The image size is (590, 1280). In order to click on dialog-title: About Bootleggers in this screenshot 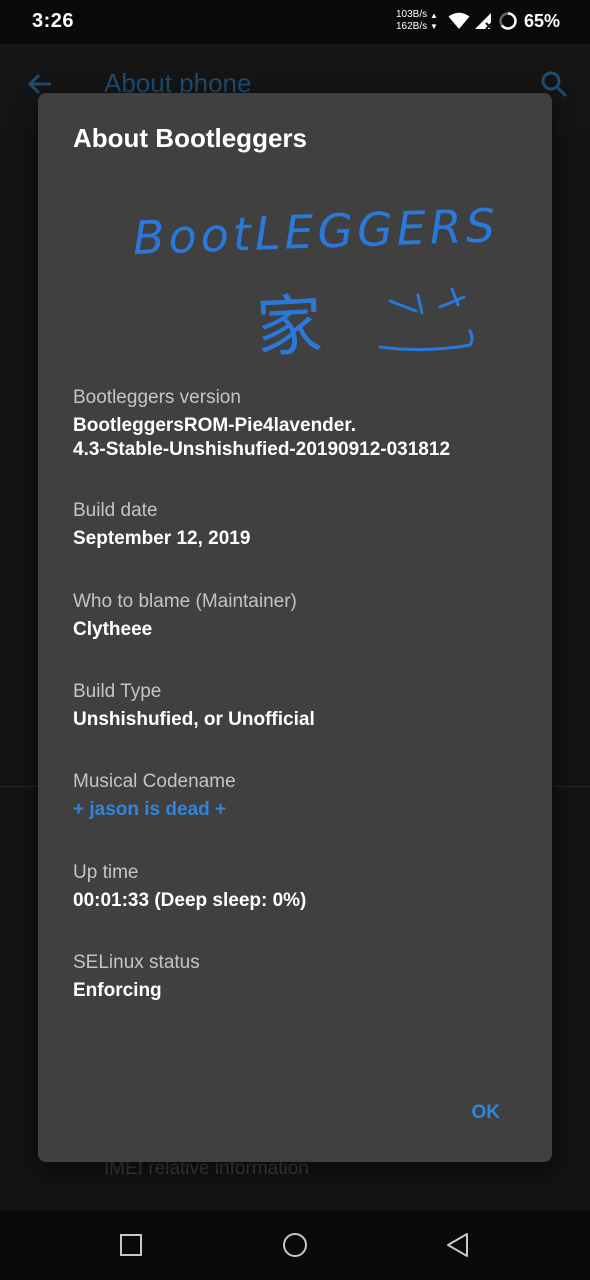, I will do `click(190, 138)`.